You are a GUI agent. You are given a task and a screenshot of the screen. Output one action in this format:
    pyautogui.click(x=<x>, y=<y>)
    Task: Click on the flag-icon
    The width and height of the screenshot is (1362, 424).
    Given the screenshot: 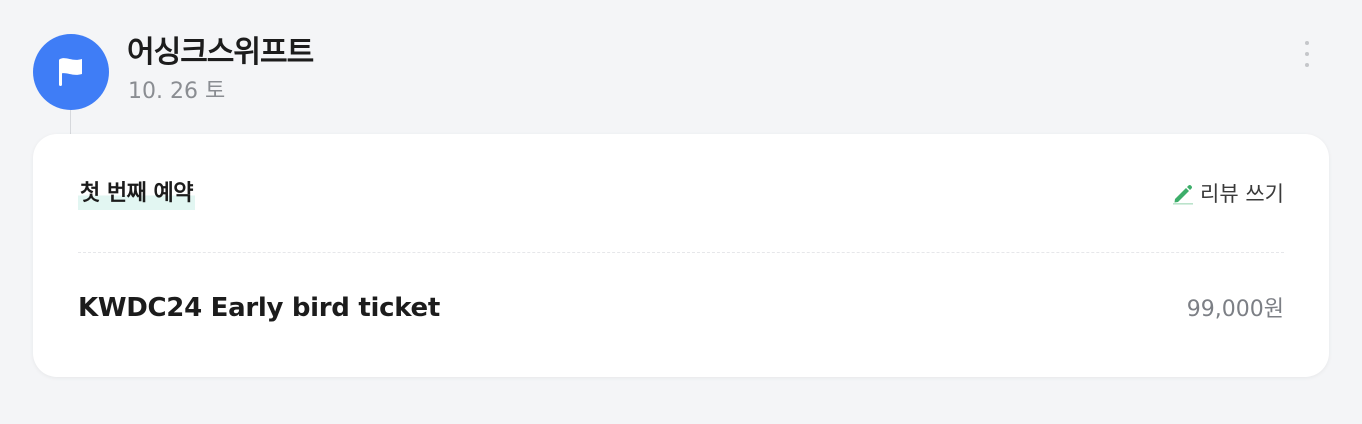 What is the action you would take?
    pyautogui.click(x=70, y=72)
    